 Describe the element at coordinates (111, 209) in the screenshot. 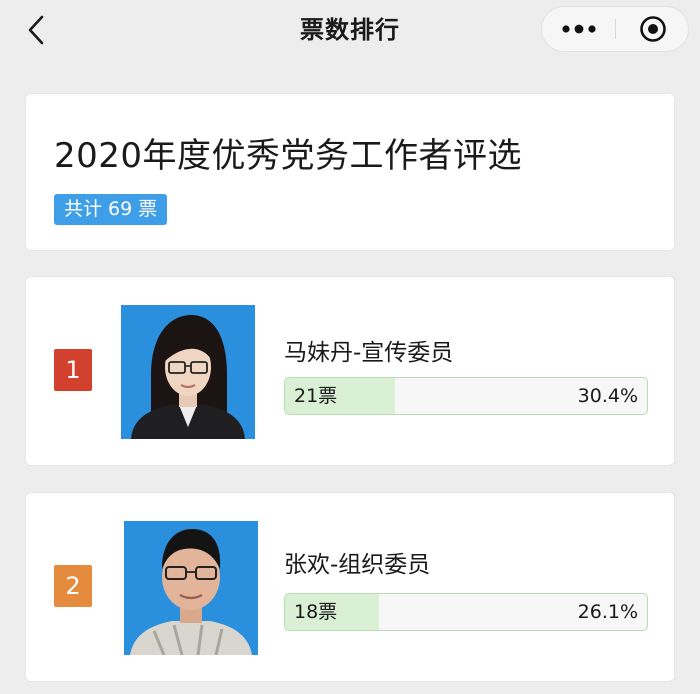

I see `total-votes-badge: 共计 69 票` at that location.